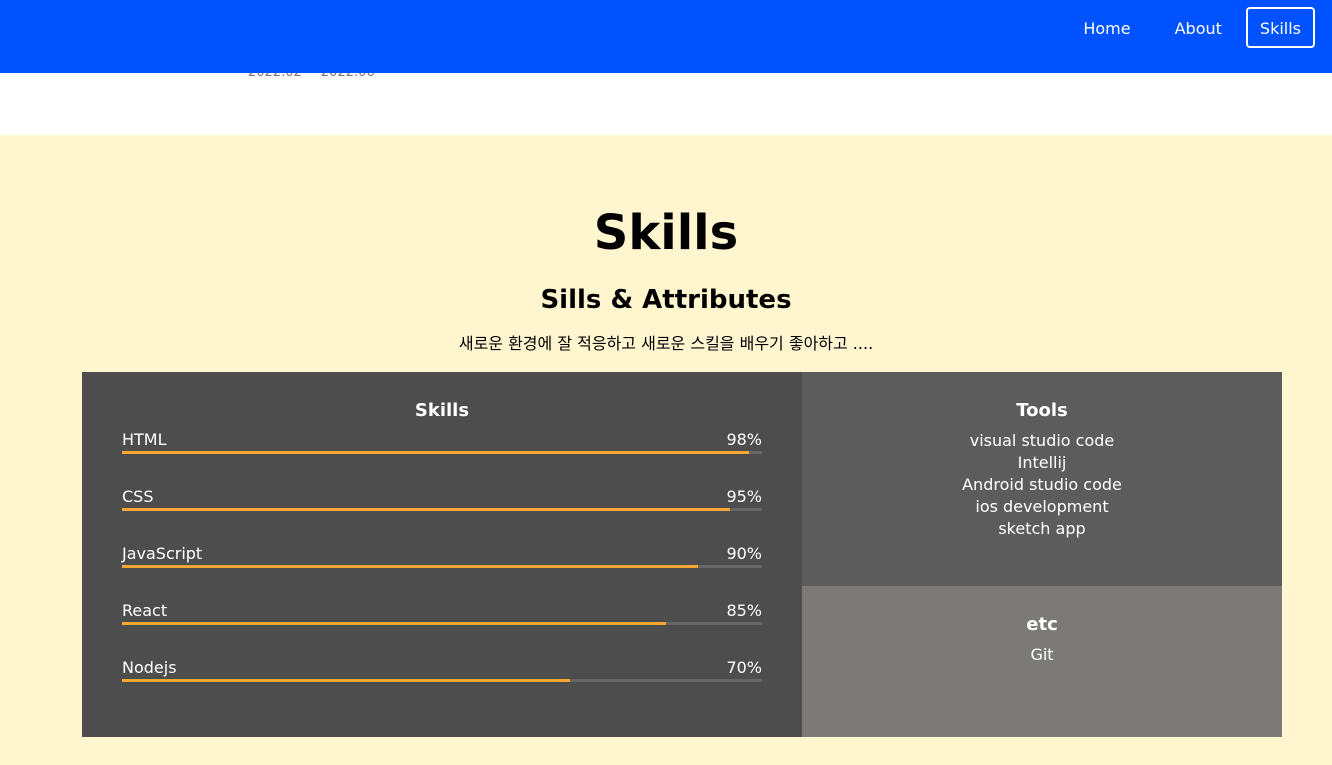 Image resolution: width=1332 pixels, height=765 pixels. What do you see at coordinates (1042, 624) in the screenshot?
I see `etc-box-title: etc` at bounding box center [1042, 624].